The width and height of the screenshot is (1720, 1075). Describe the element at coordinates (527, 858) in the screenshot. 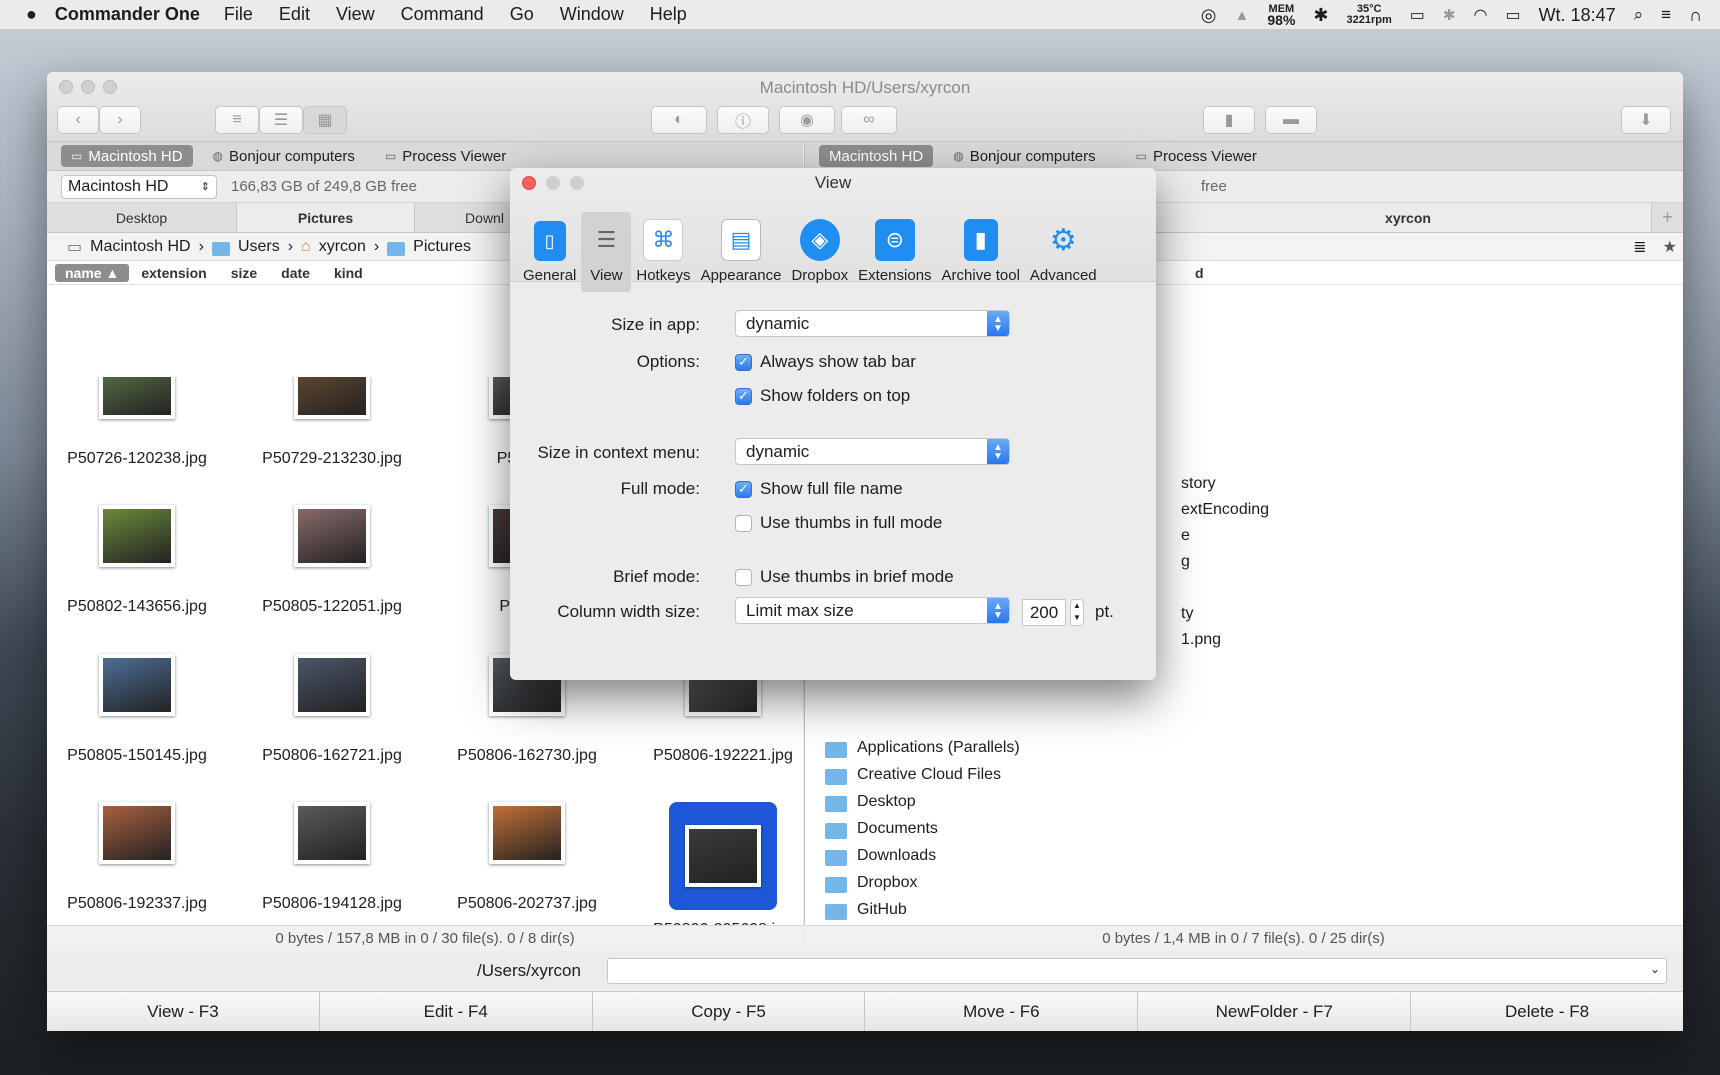

I see `thumbnail-item: P50806-202737.jpg` at that location.